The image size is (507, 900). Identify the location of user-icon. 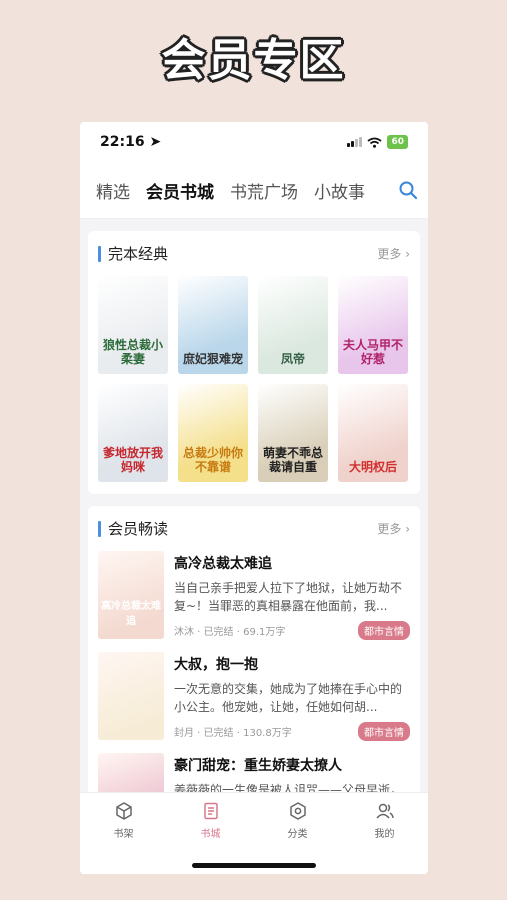
(384, 811).